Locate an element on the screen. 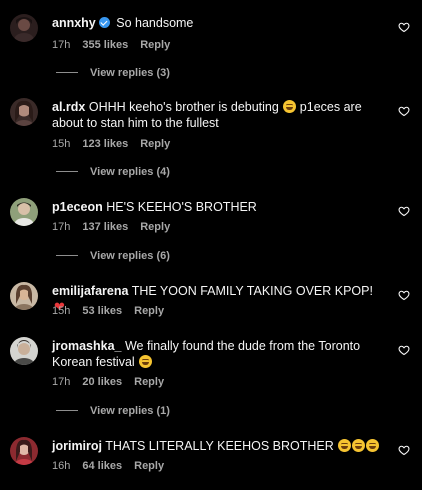 This screenshot has width=422, height=490. comment-likes: 137 likes is located at coordinates (105, 227).